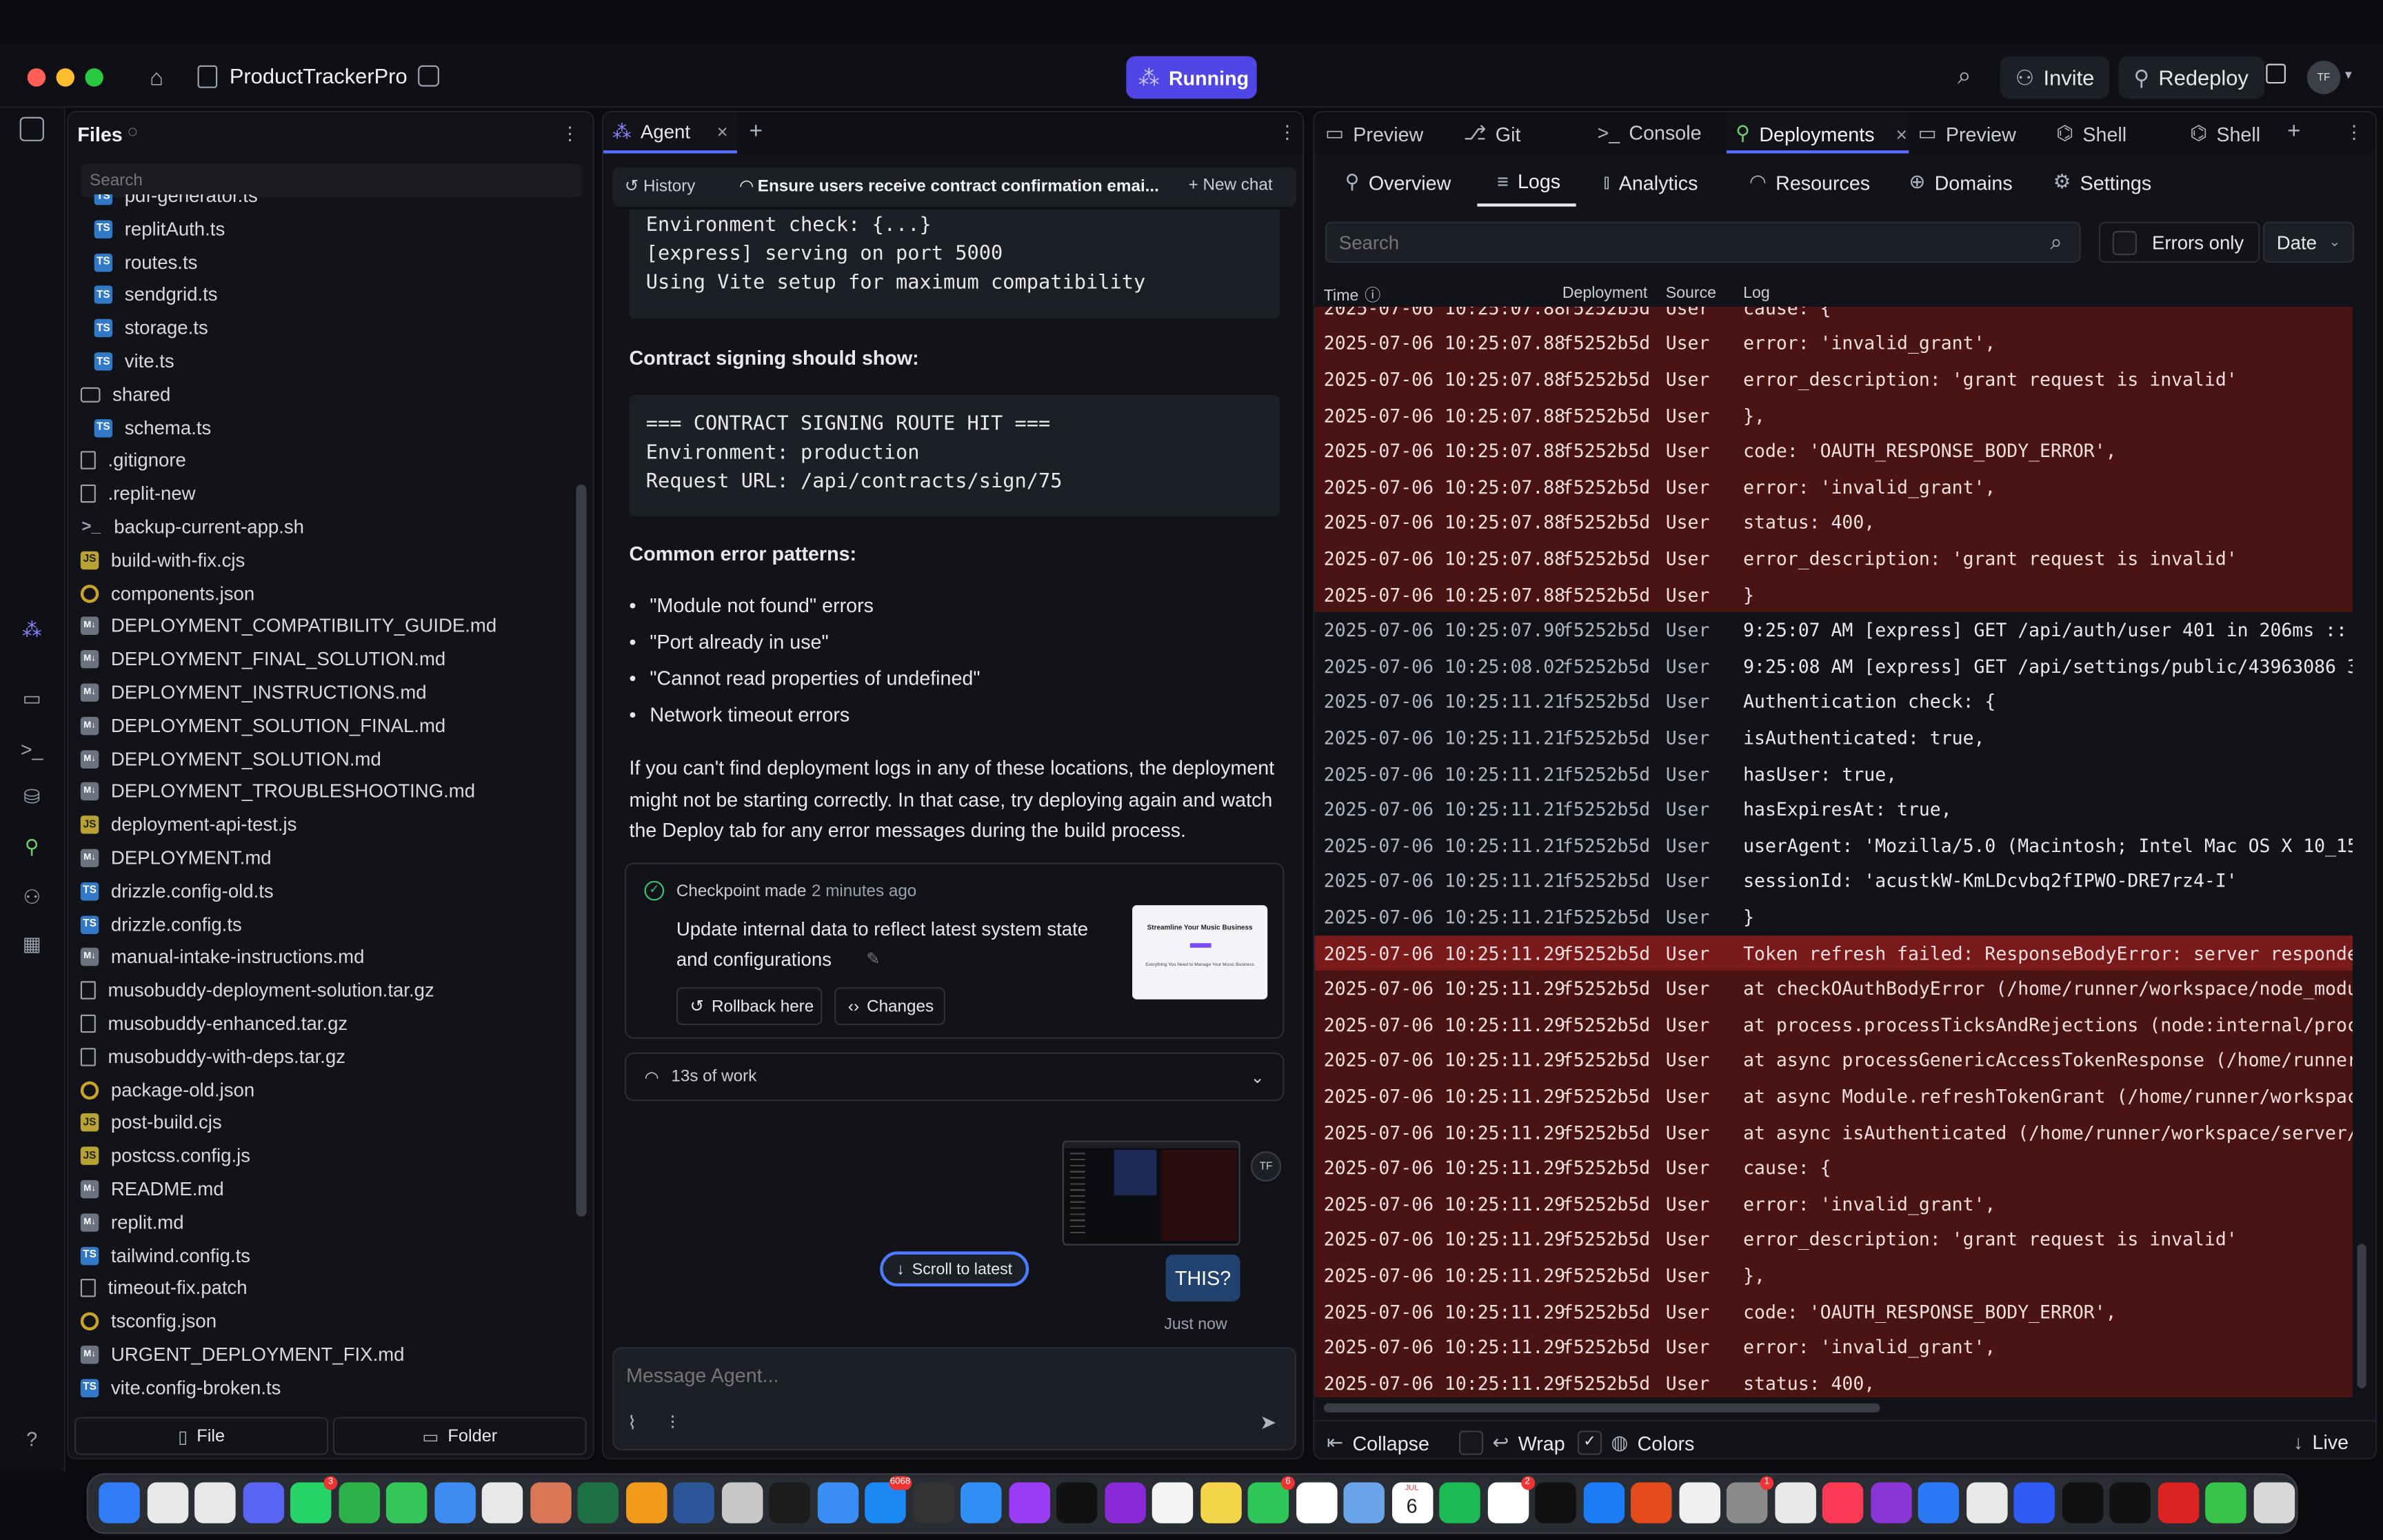 The width and height of the screenshot is (2383, 1540). I want to click on acrobat-icon, so click(2178, 1502).